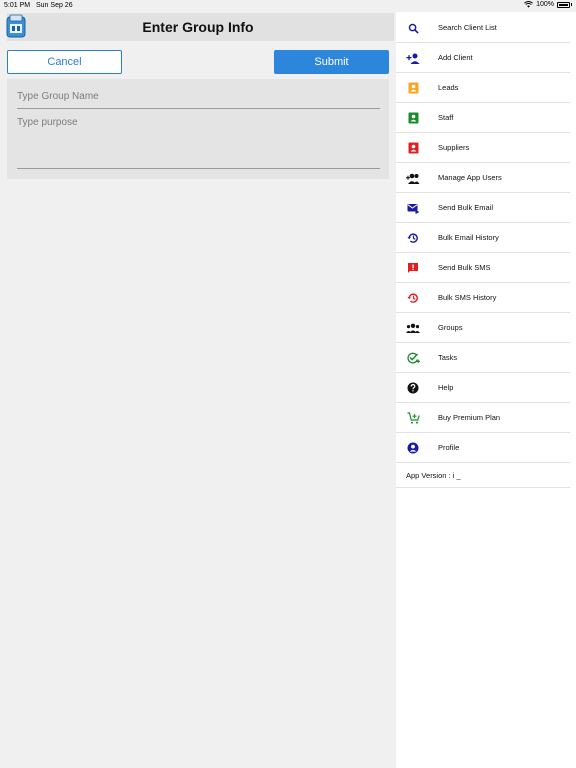  Describe the element at coordinates (17, 5) in the screenshot. I see `status-time: 5:01 PM` at that location.